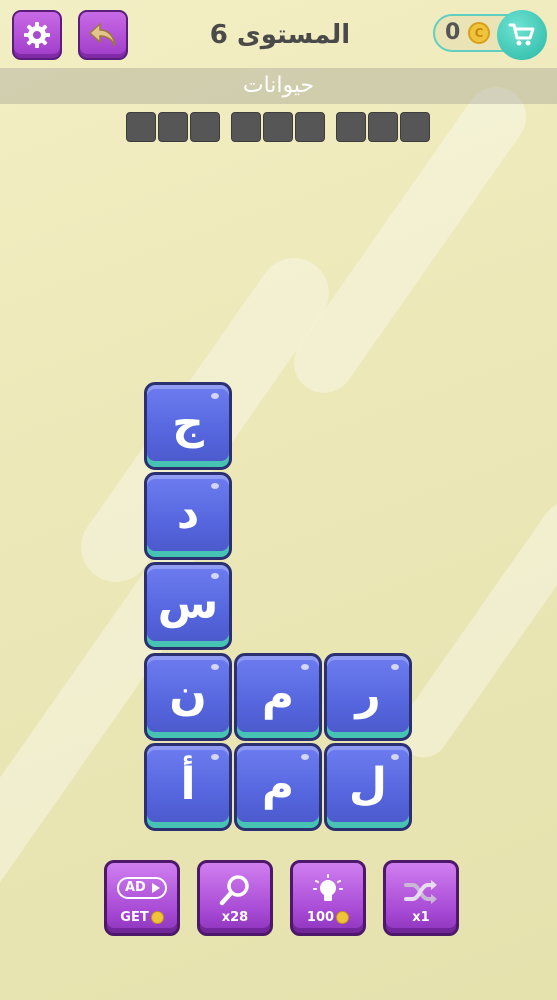 The image size is (557, 1000). I want to click on coin-count: 0, so click(453, 32).